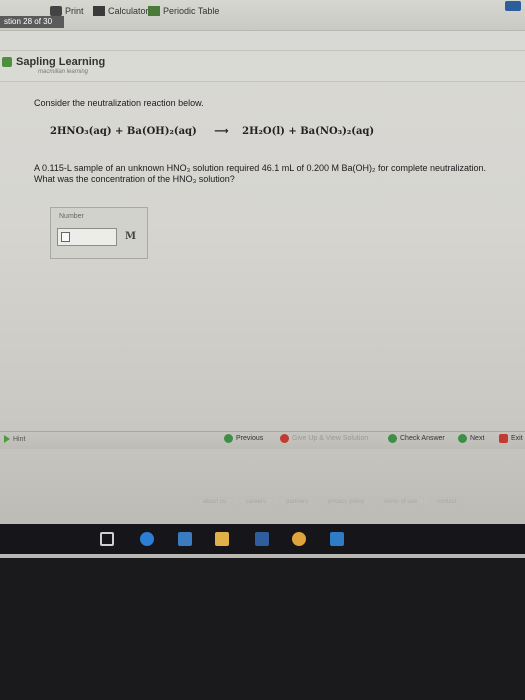  What do you see at coordinates (65, 237) in the screenshot?
I see `input-cursor-icon` at bounding box center [65, 237].